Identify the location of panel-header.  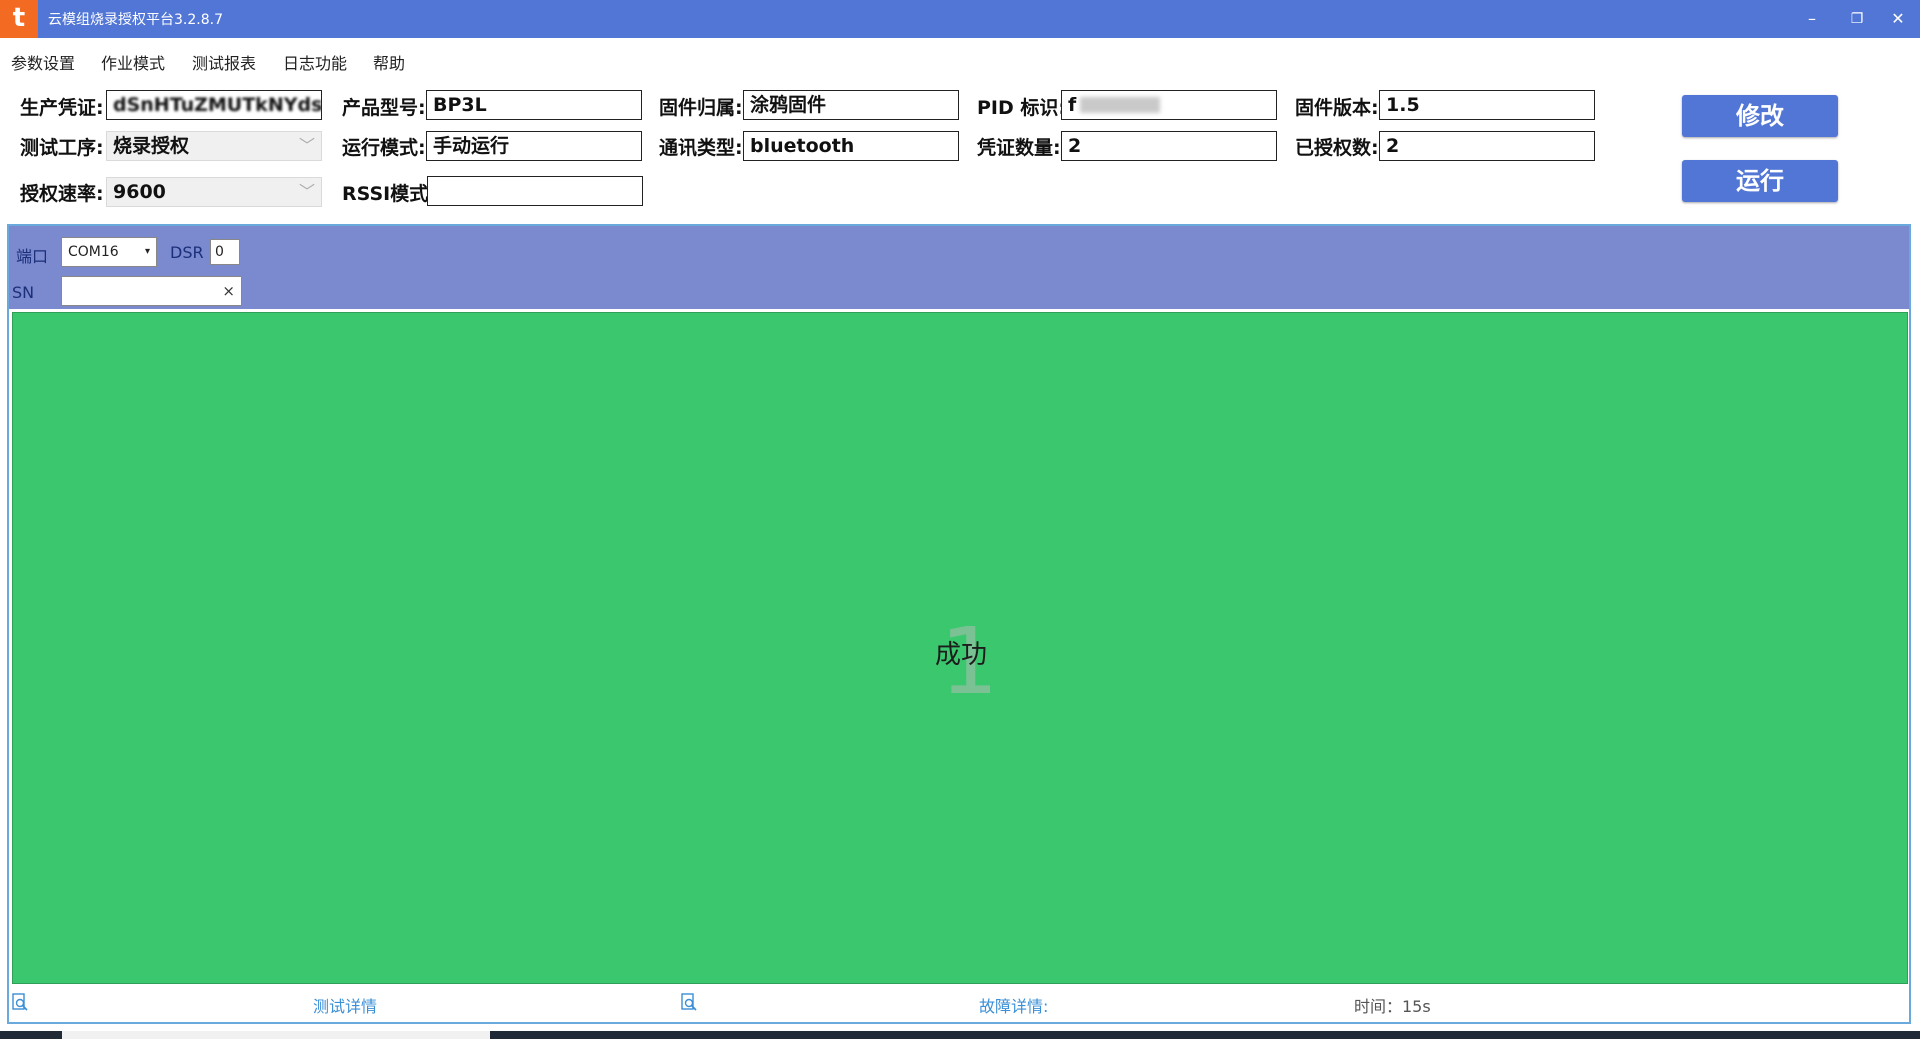
(959, 267).